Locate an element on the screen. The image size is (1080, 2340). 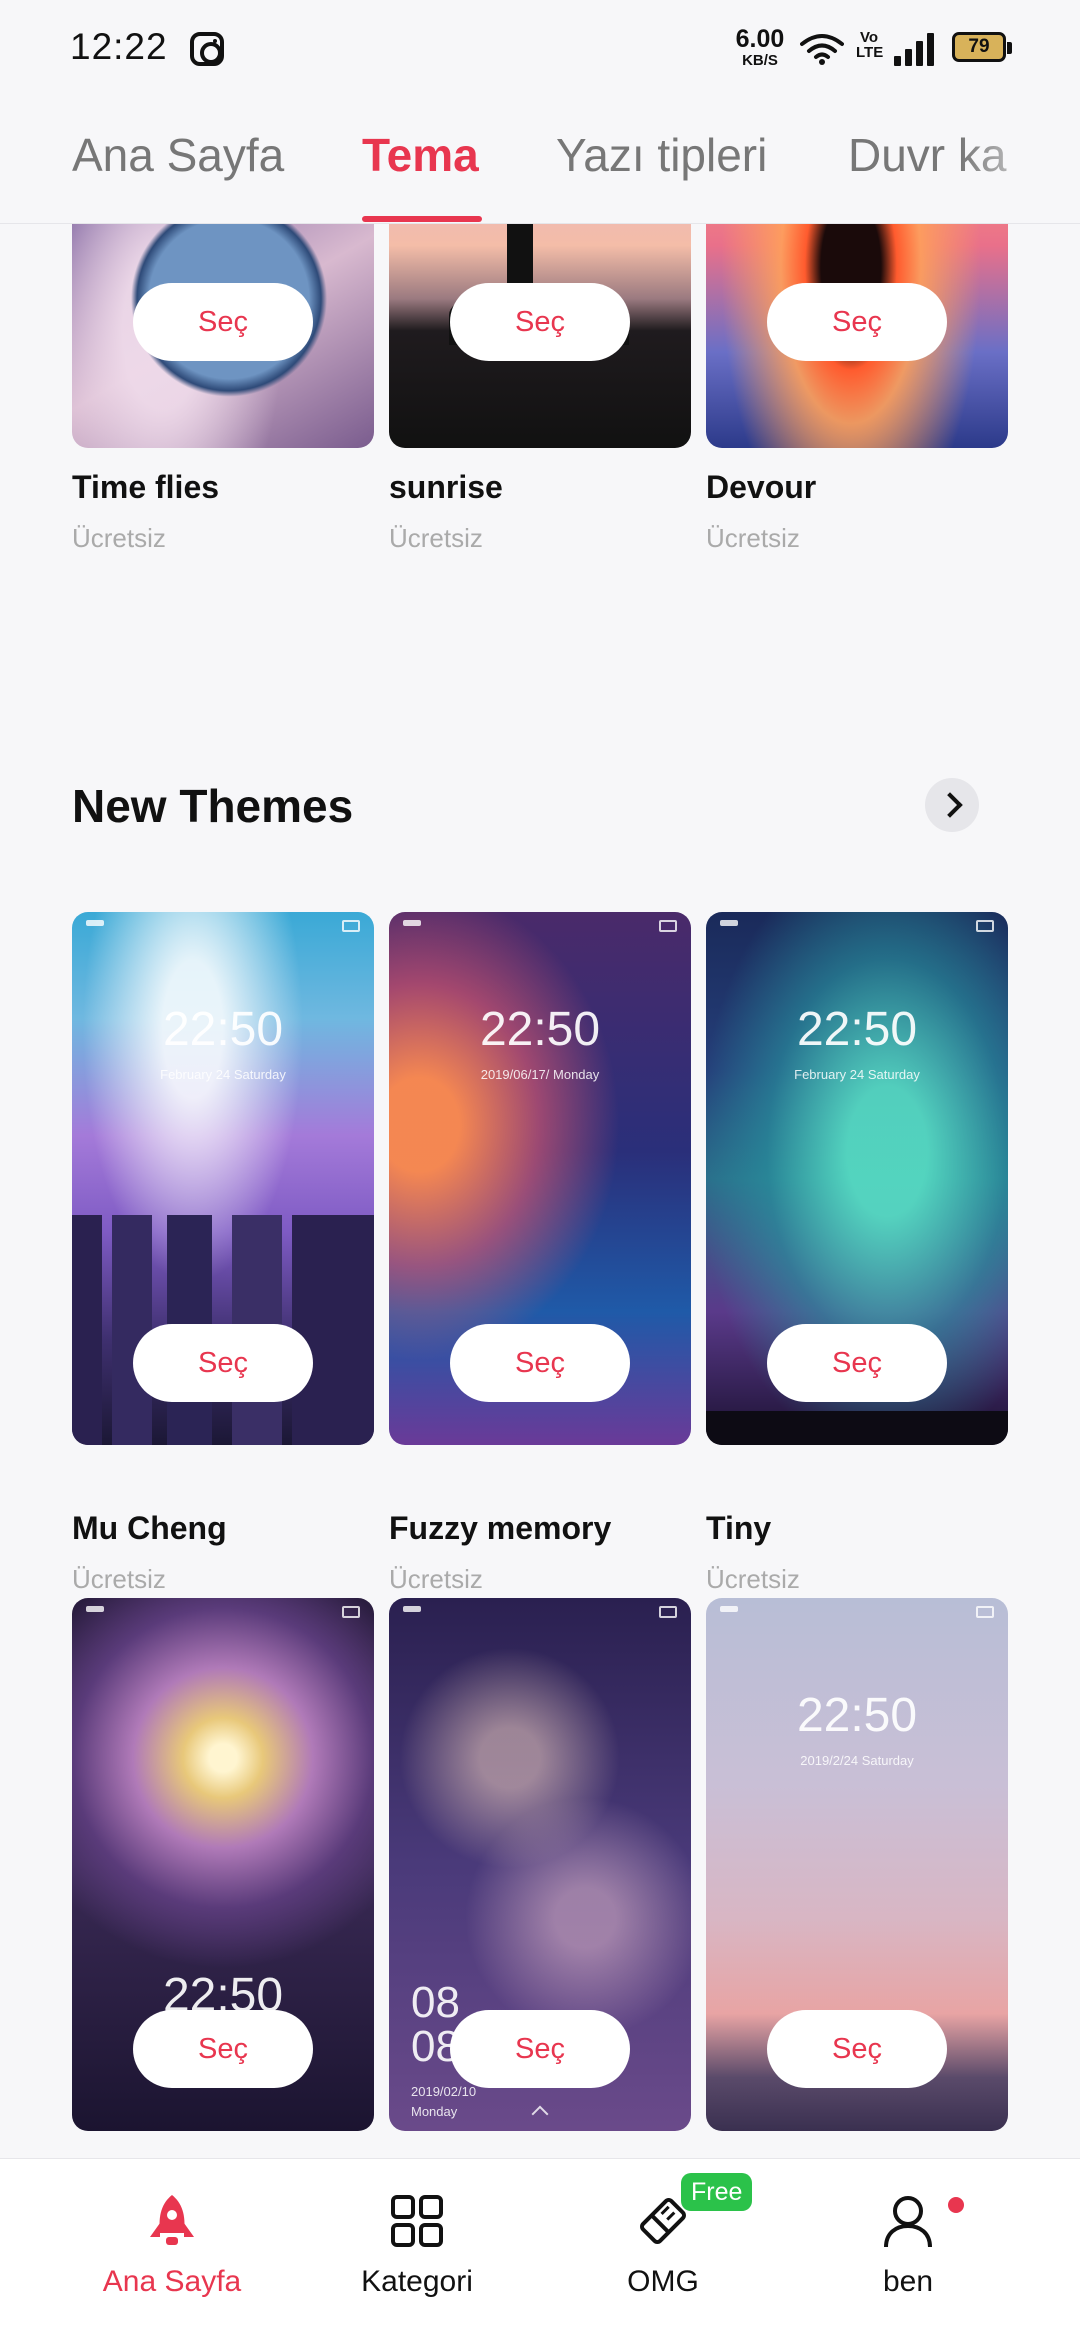
preview-day: Monday is located at coordinates (434, 2111).